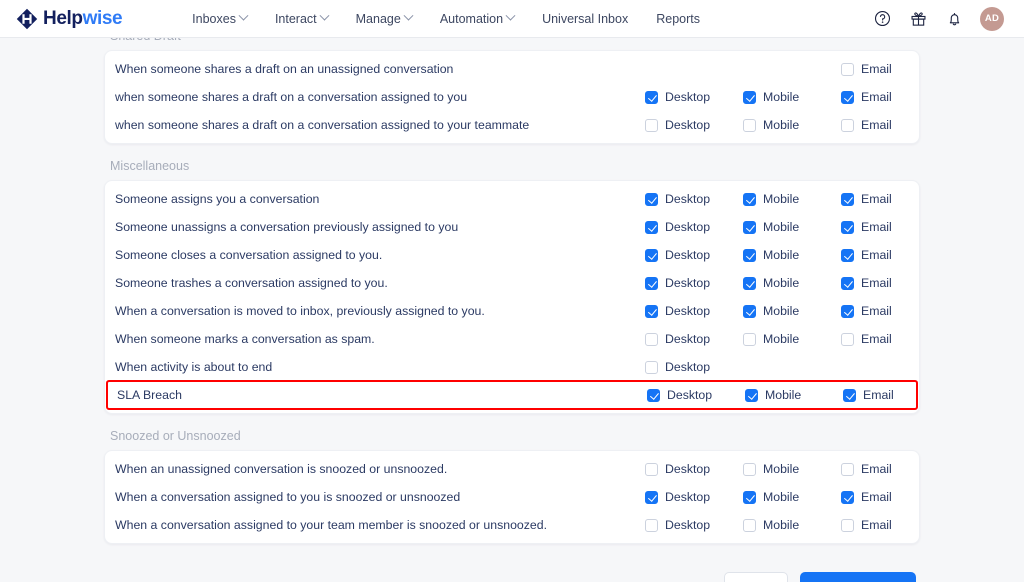  What do you see at coordinates (477, 19) in the screenshot?
I see `nav-item-automation: Automation` at bounding box center [477, 19].